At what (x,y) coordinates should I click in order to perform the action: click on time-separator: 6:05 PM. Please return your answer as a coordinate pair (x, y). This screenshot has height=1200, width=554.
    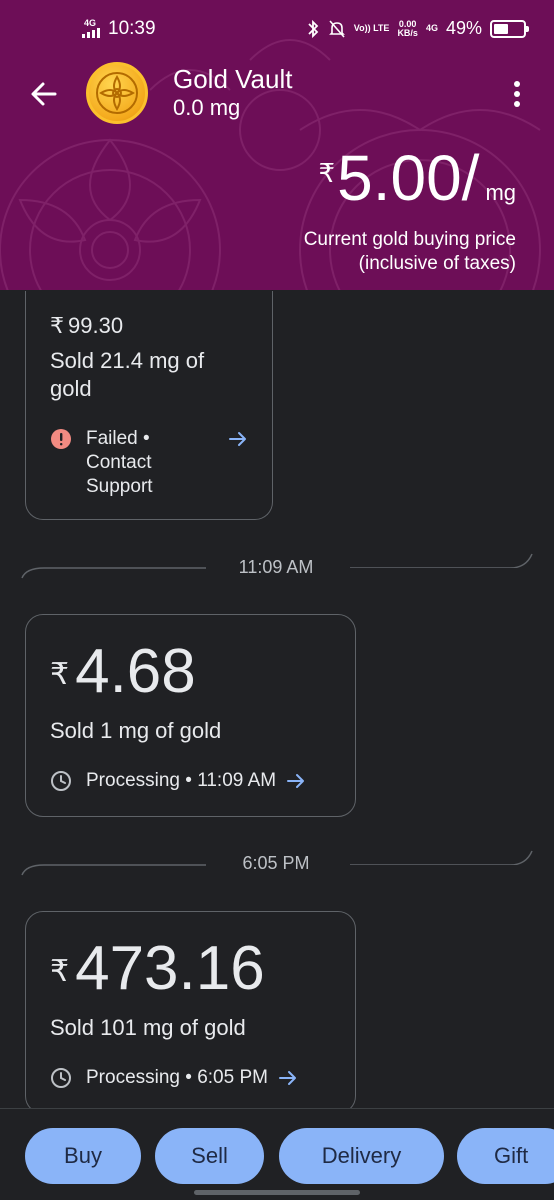
    Looking at the image, I should click on (276, 863).